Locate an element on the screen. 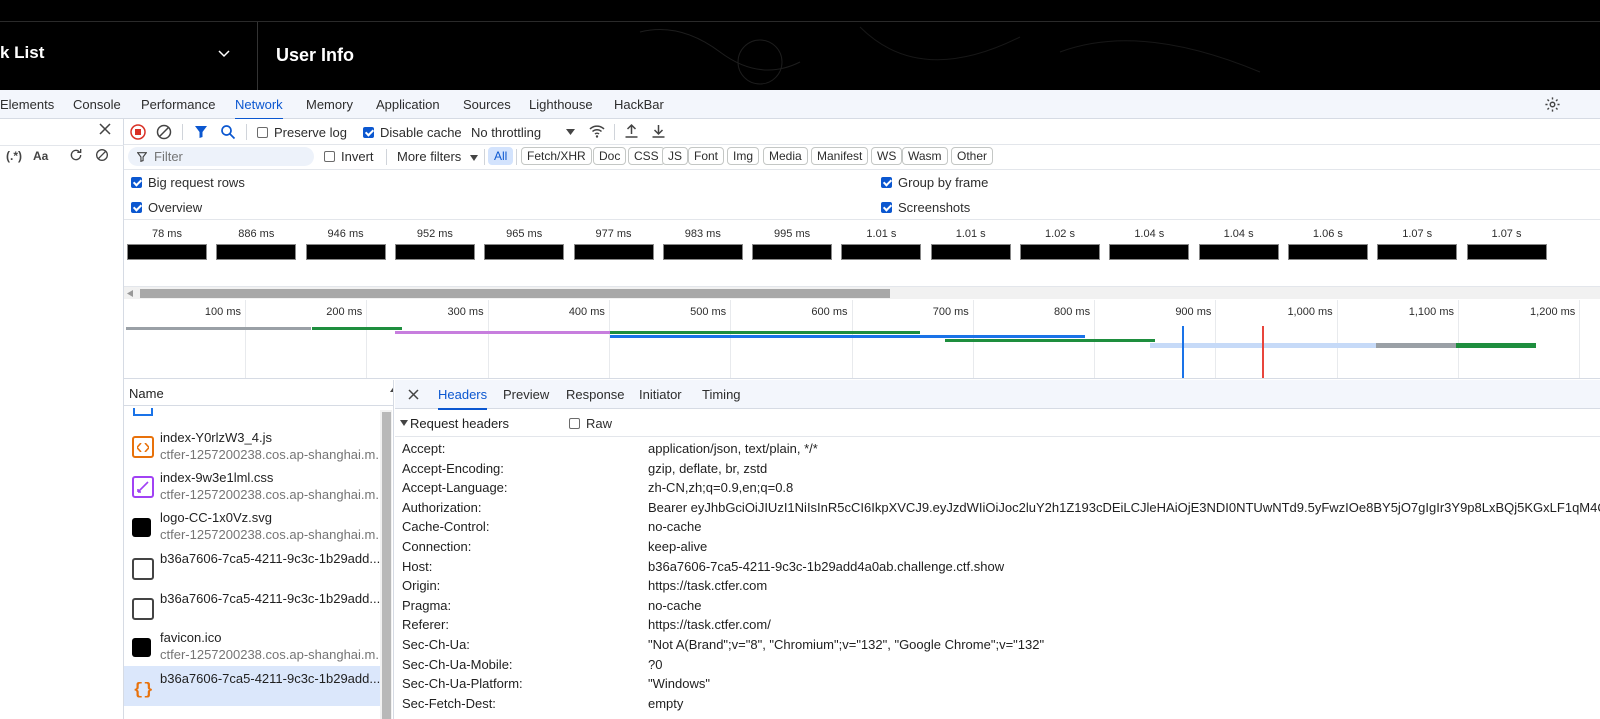 This screenshot has height=719, width=1600. header-value: no-cache is located at coordinates (675, 605).